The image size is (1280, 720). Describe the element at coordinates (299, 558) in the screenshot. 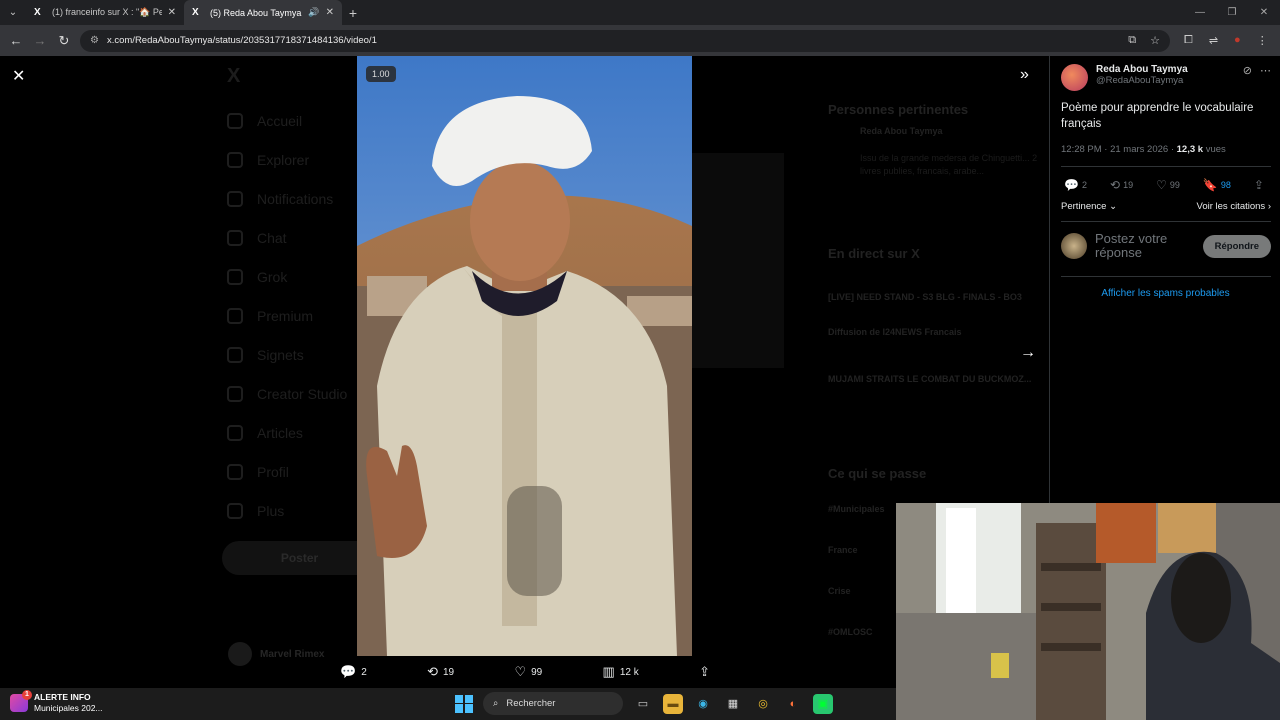

I see `background-post-button: Poster` at that location.